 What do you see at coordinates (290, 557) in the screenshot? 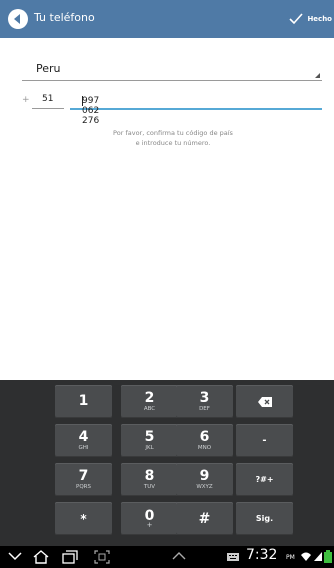
I see `clock-am-pm: PM` at bounding box center [290, 557].